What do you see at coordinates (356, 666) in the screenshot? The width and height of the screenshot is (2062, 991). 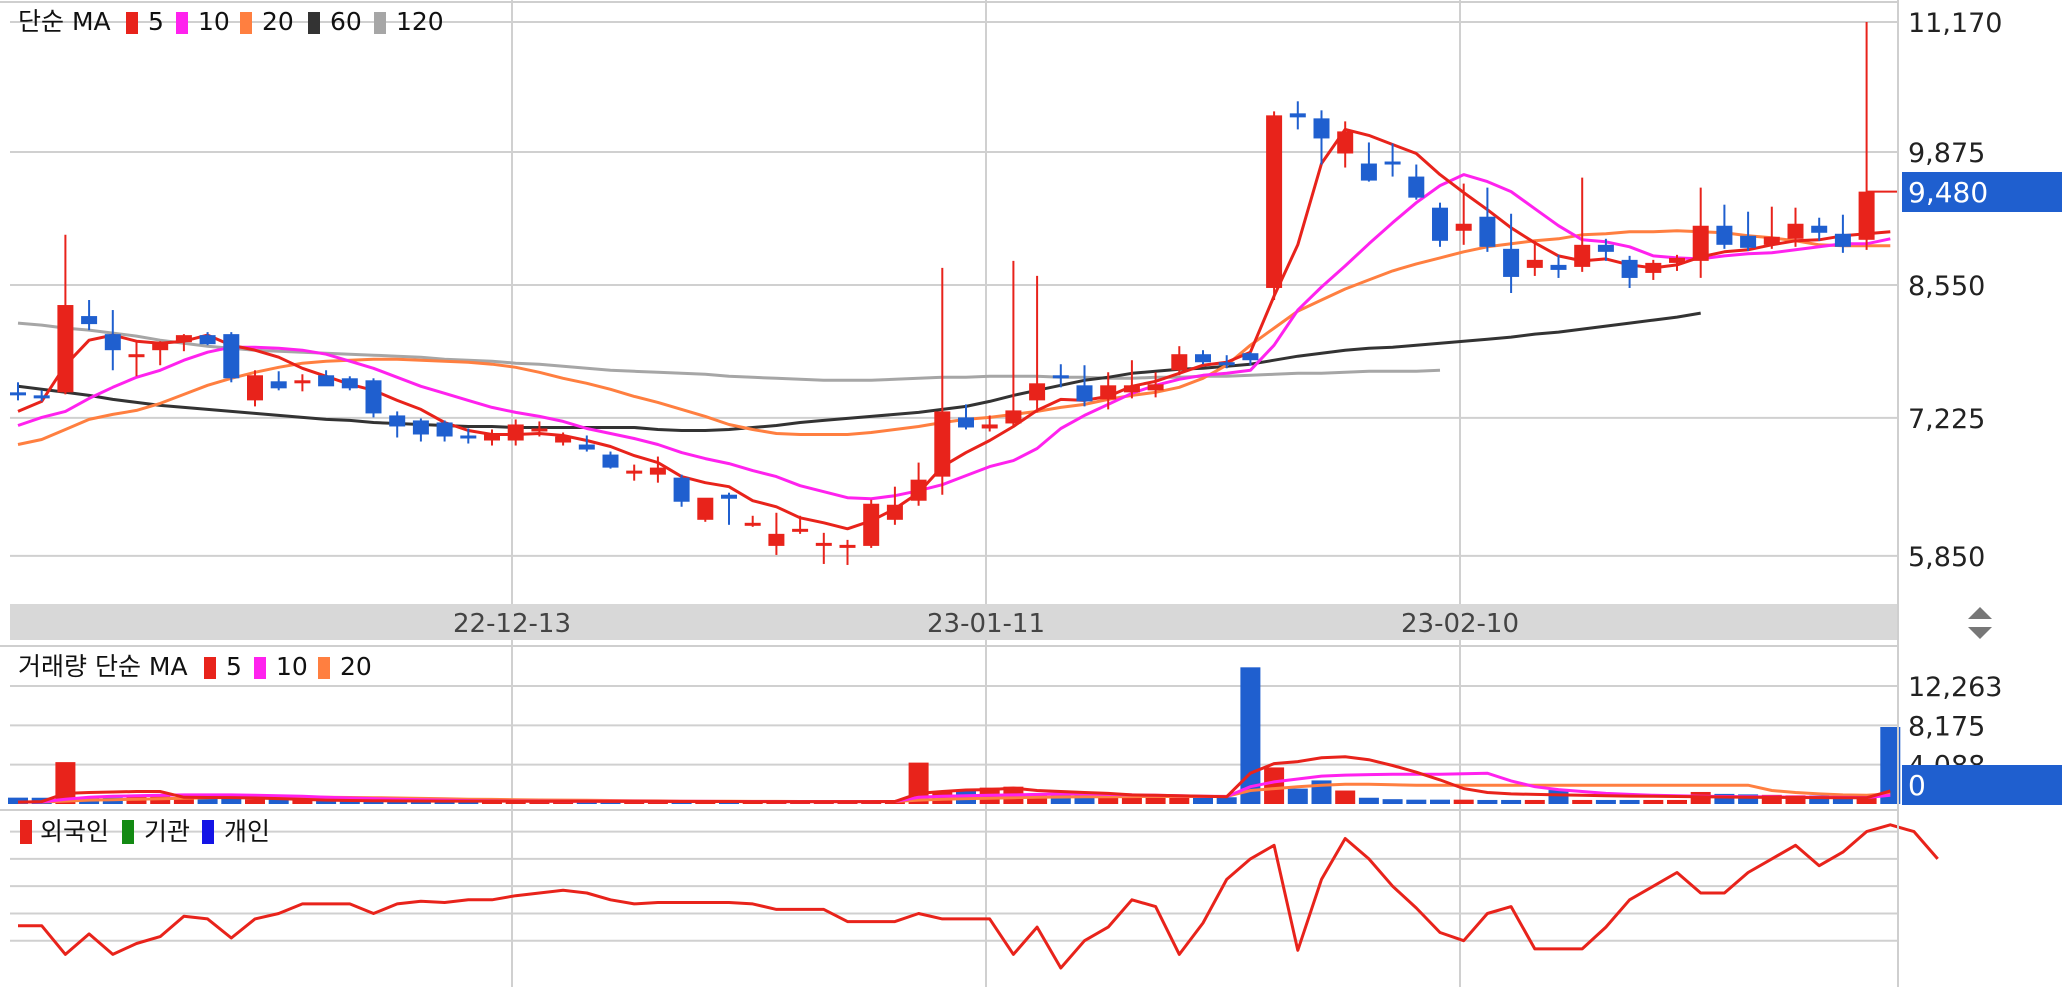 I see `volume-legend-label-ma20: 20` at bounding box center [356, 666].